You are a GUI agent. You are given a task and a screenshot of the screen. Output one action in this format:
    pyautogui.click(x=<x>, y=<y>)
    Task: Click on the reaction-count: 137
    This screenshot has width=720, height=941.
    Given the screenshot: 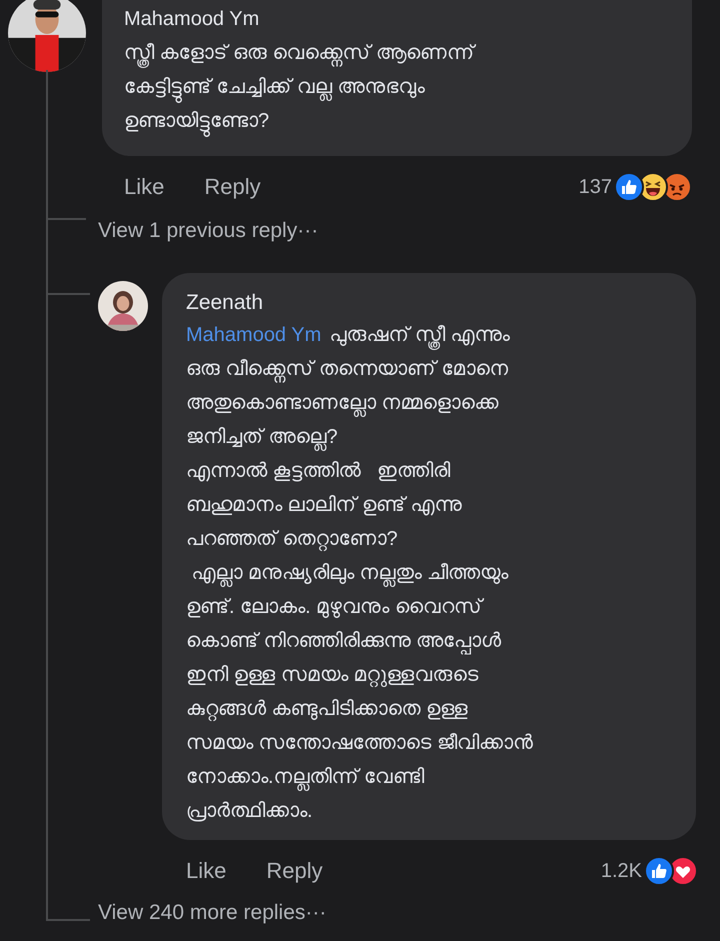 What is the action you would take?
    pyautogui.click(x=595, y=187)
    